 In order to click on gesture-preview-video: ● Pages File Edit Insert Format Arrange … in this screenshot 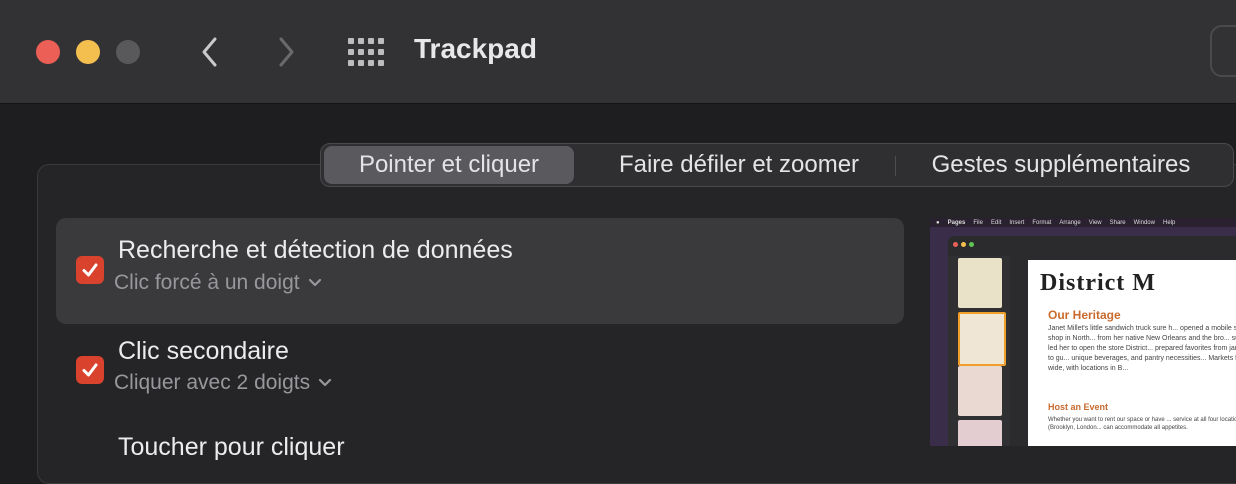, I will do `click(1083, 332)`.